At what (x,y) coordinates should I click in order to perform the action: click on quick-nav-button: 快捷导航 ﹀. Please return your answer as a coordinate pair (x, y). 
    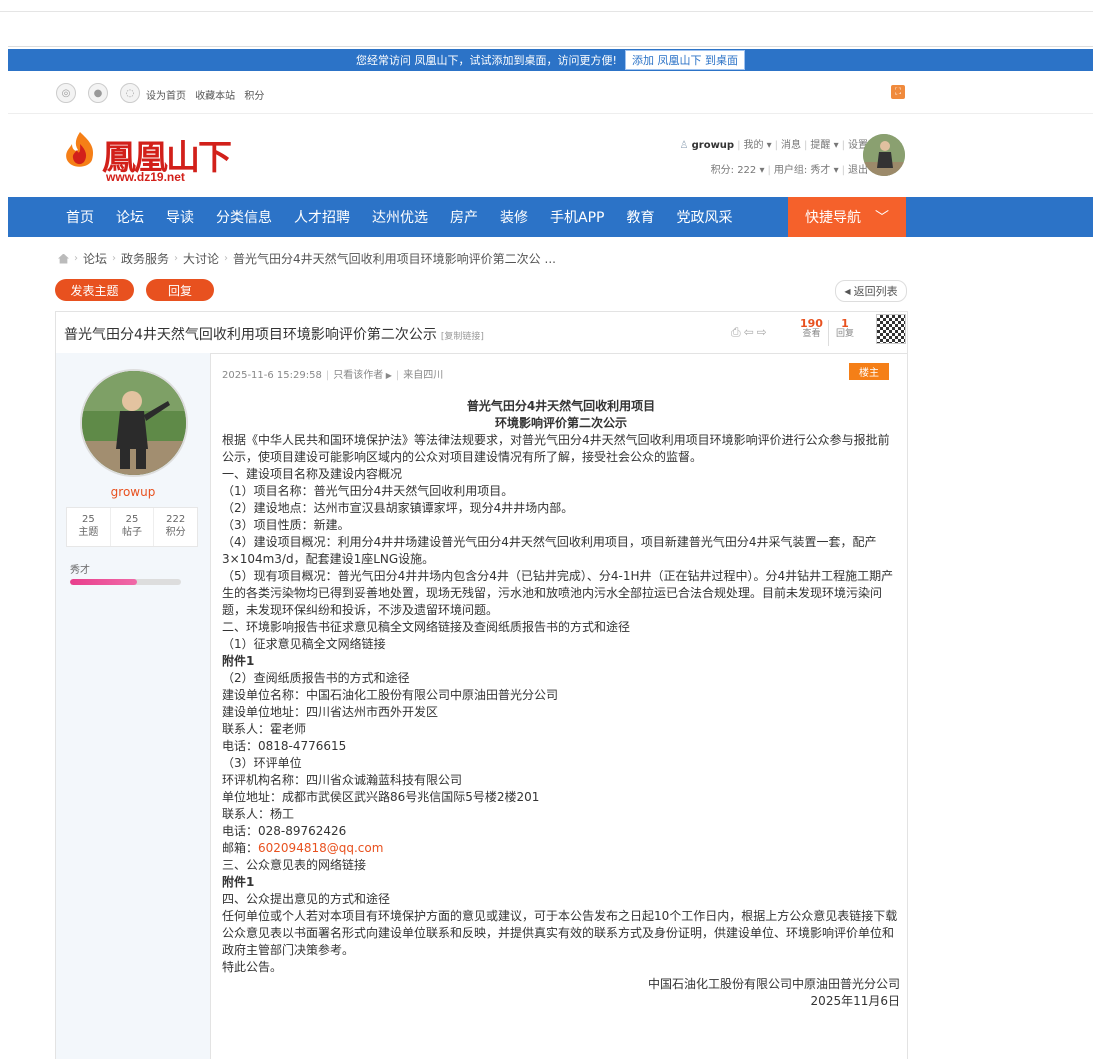
    Looking at the image, I should click on (847, 217).